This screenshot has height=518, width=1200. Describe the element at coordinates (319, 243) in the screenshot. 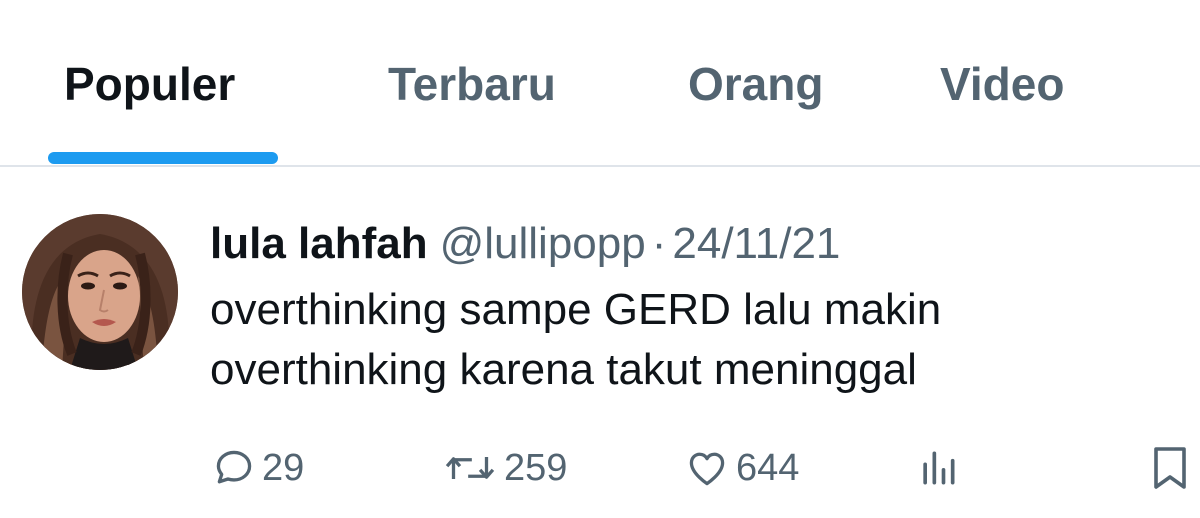

I see `display-name: lula lahfah` at that location.